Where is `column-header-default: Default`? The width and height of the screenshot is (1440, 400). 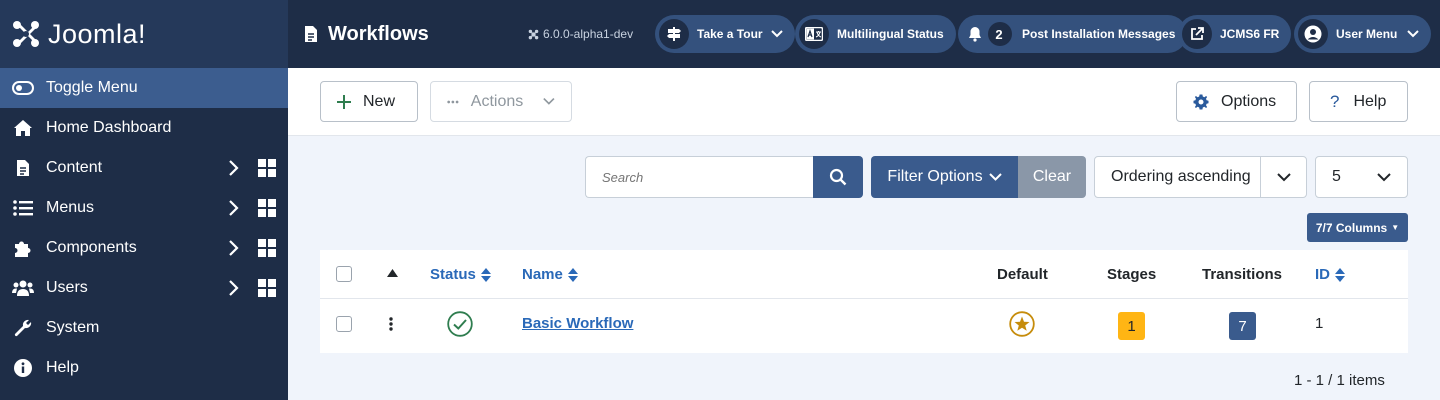 column-header-default: Default is located at coordinates (1022, 274).